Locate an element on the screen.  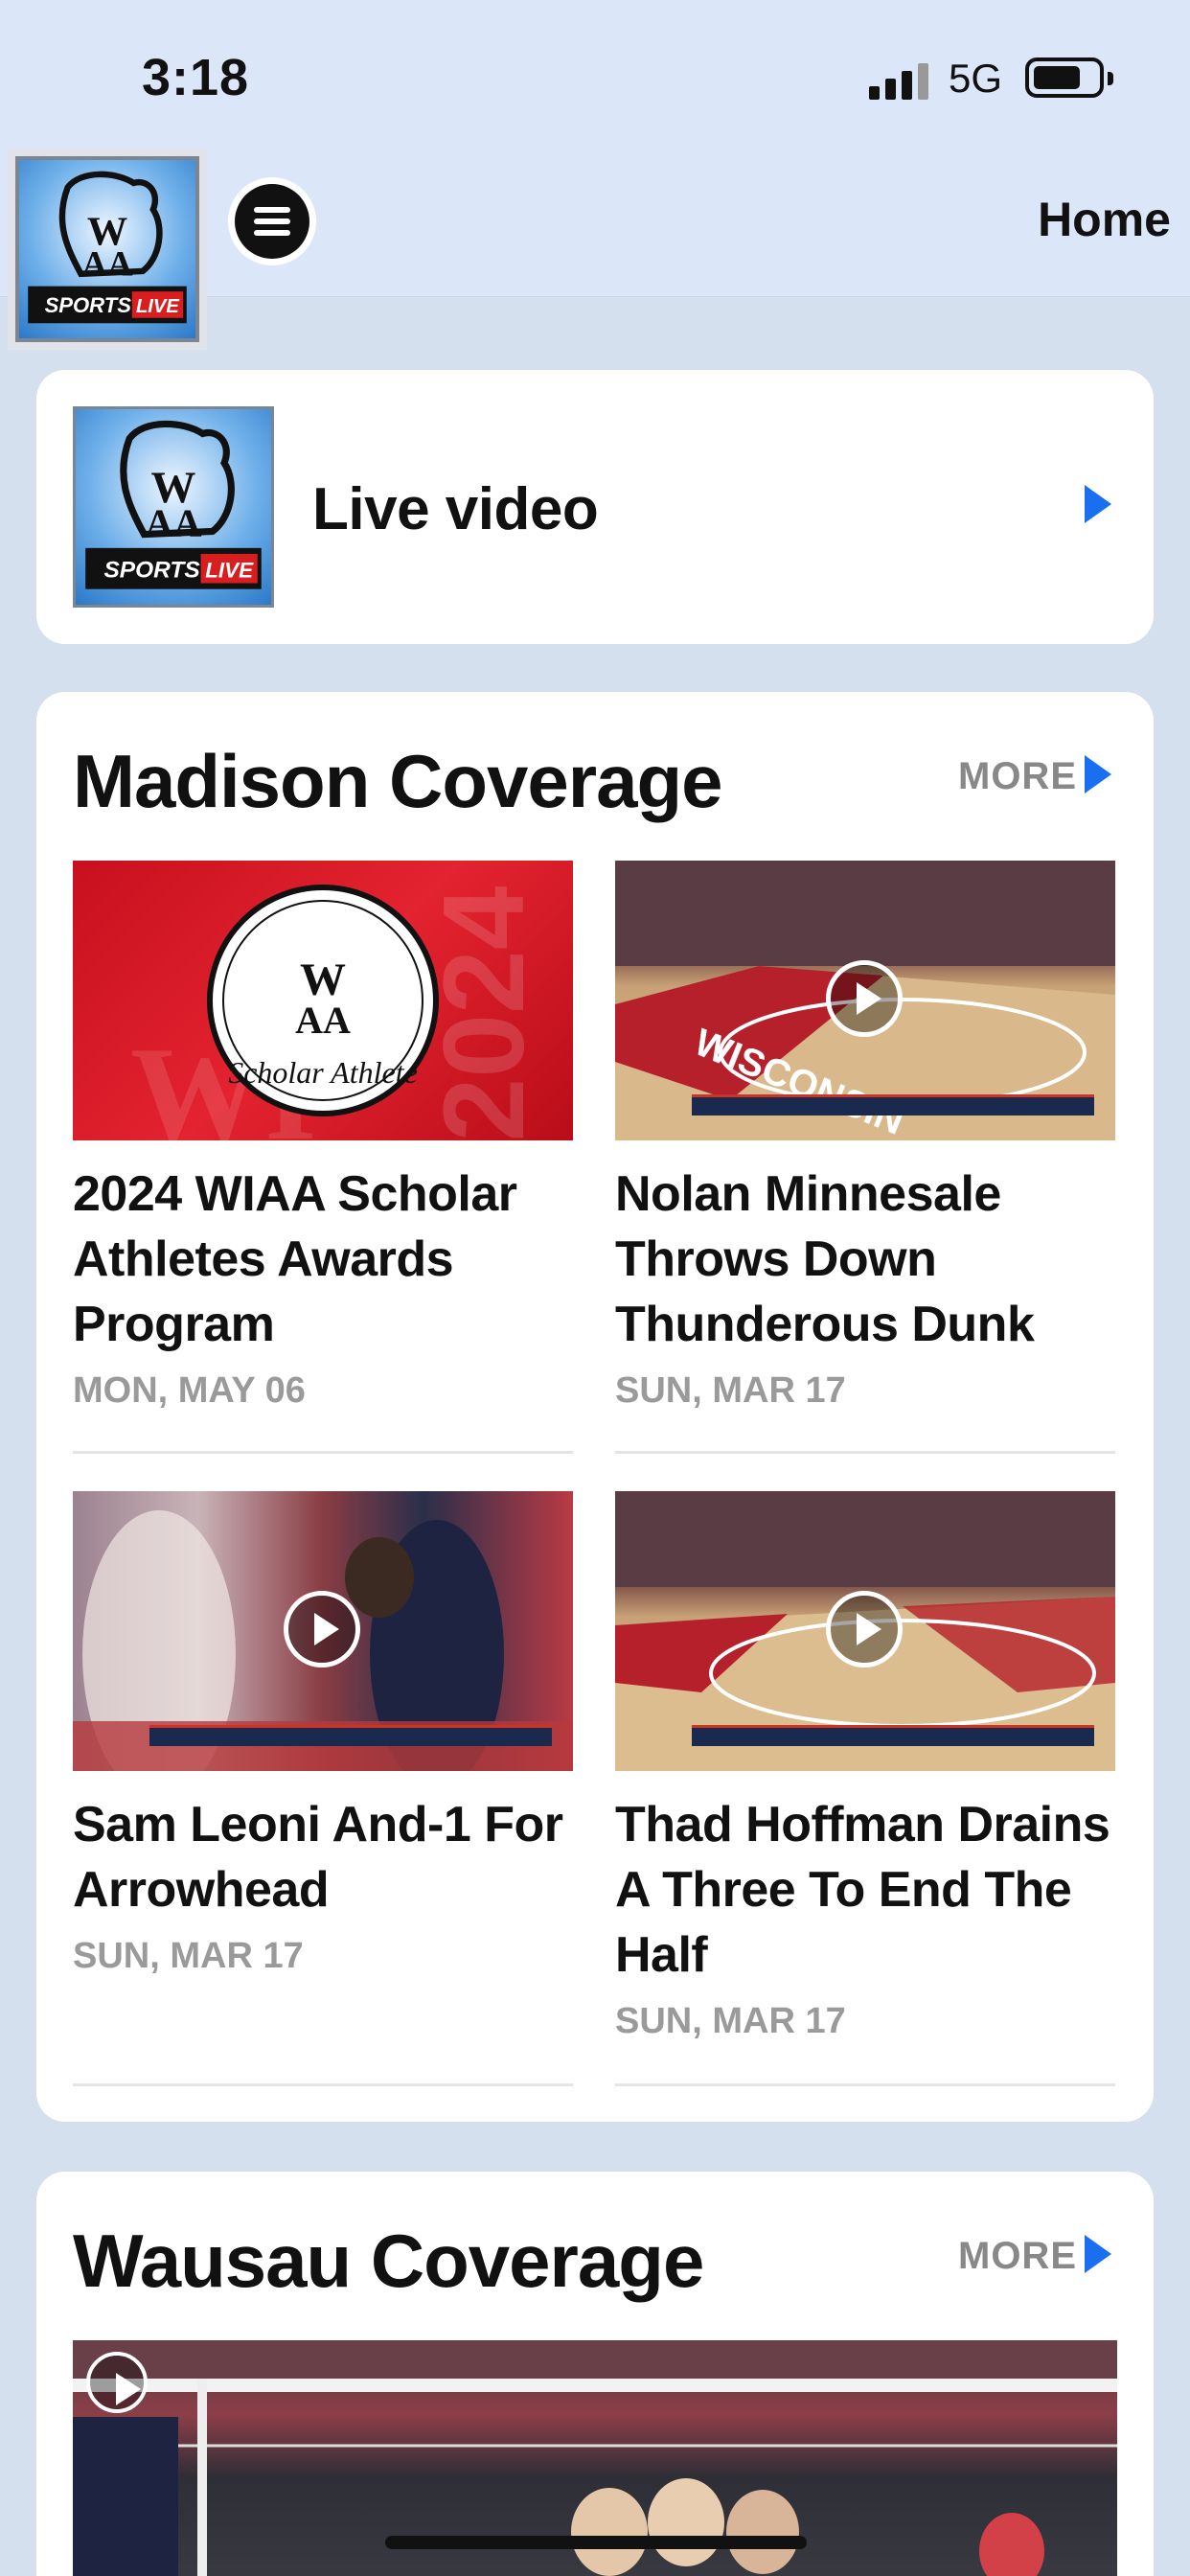
video-thumbnail: 2024 WI W AA Scholar Athlete is located at coordinates (323, 1000).